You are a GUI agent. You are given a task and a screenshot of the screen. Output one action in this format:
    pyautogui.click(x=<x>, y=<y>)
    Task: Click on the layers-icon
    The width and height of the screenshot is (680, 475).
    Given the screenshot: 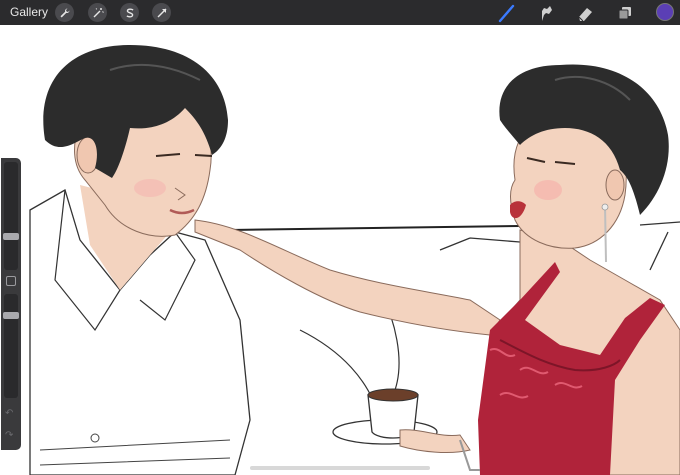 What is the action you would take?
    pyautogui.click(x=625, y=13)
    